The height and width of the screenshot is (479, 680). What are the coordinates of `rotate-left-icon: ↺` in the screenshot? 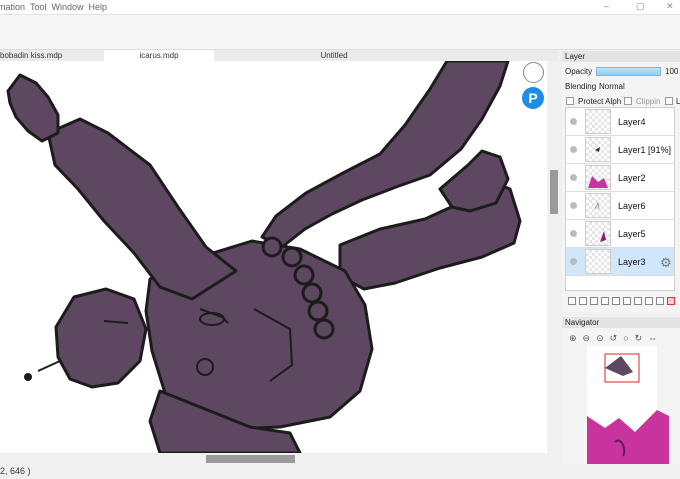 It's located at (614, 338).